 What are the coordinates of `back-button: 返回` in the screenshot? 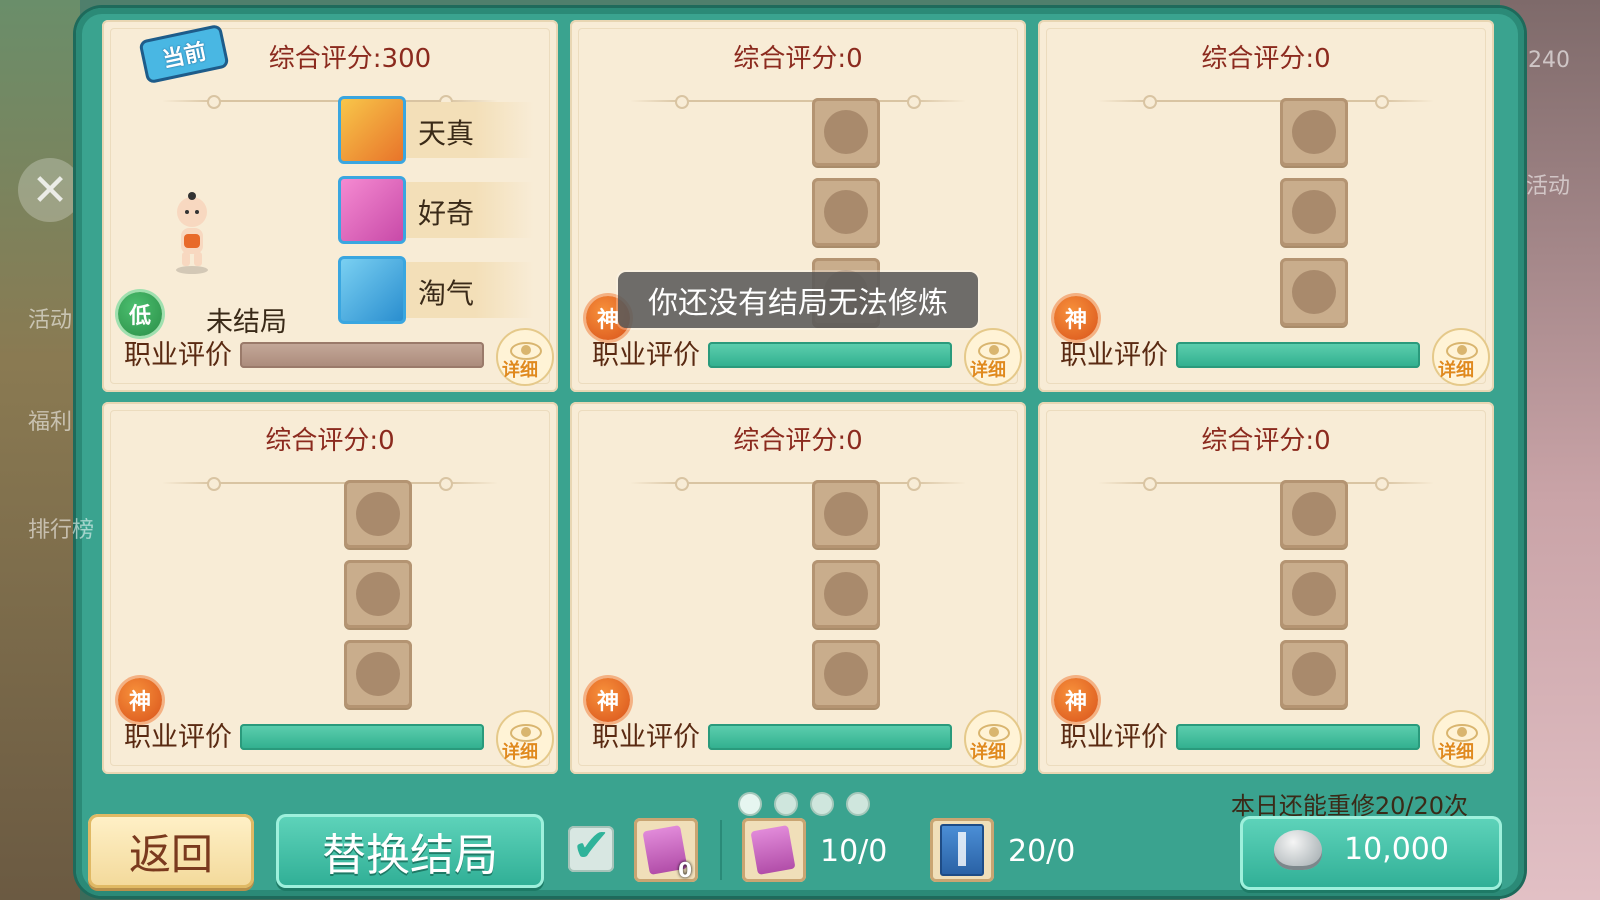 It's located at (171, 851).